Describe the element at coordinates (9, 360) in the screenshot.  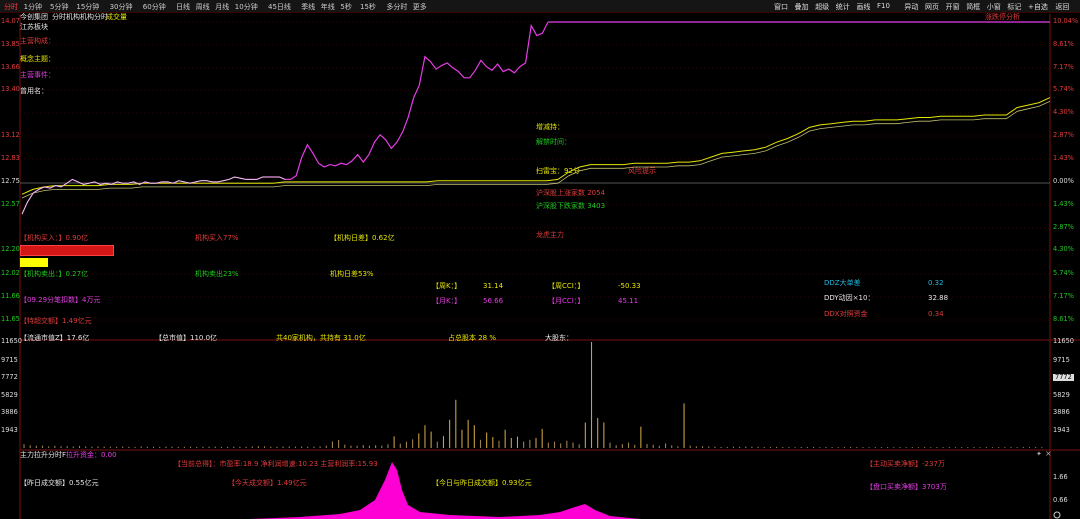
I see `volume-tick-left: 9715` at that location.